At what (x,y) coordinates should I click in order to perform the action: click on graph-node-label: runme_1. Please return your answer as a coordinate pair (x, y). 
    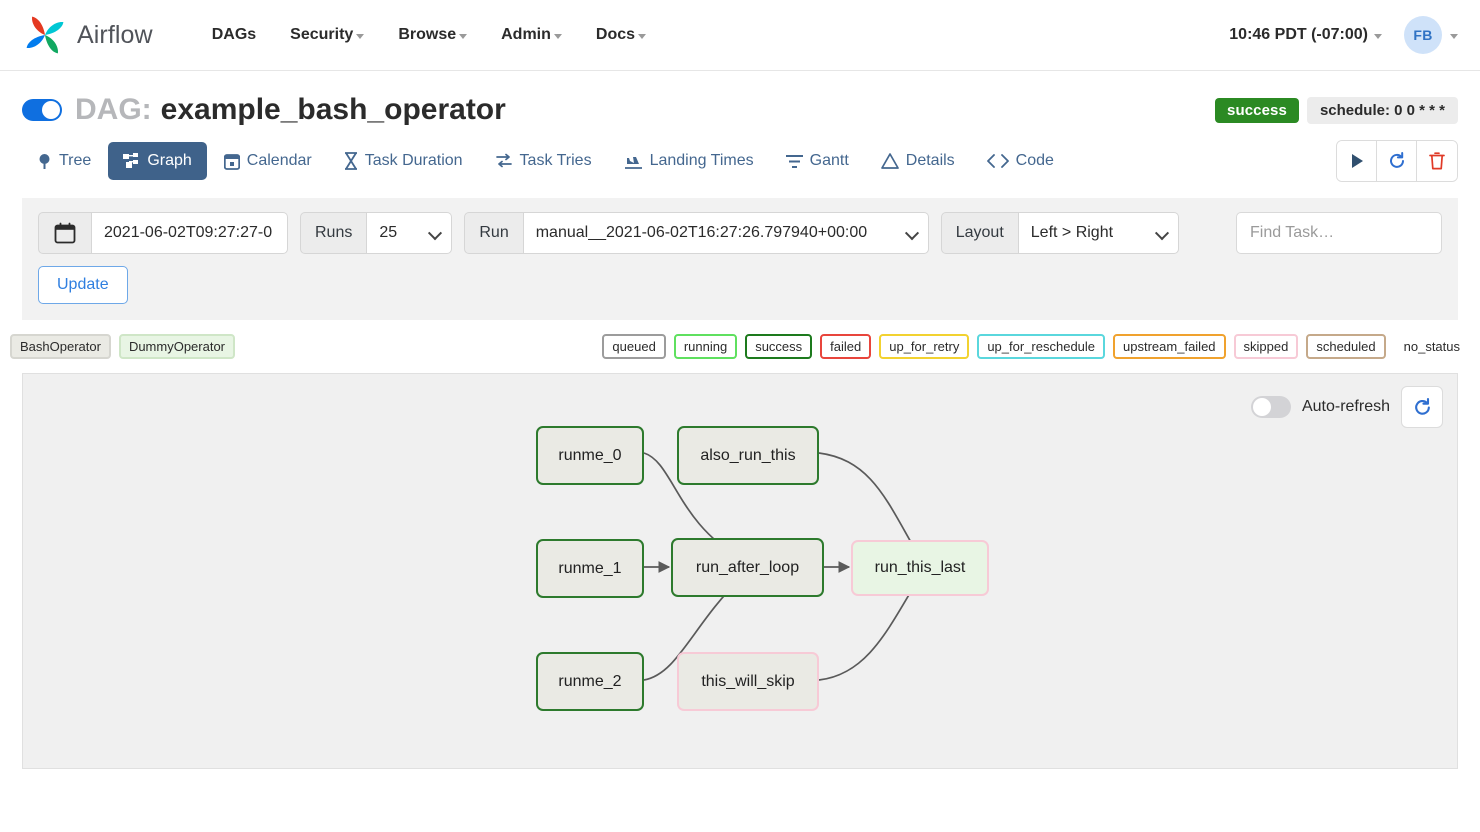
    Looking at the image, I should click on (590, 568).